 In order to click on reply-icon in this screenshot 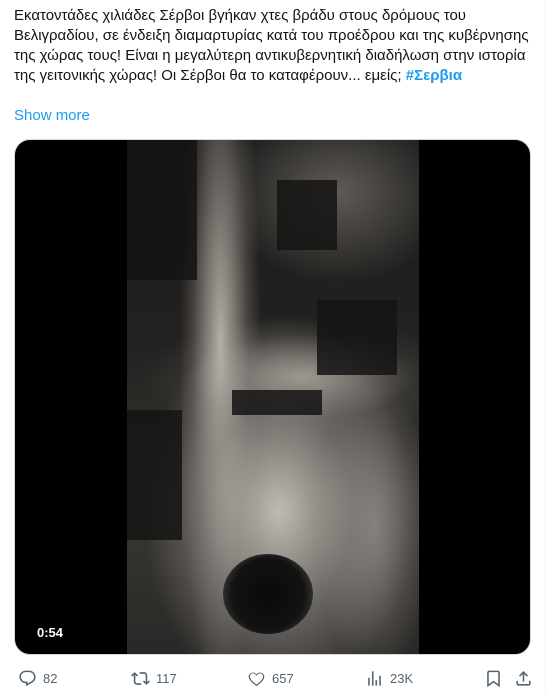, I will do `click(27, 678)`.